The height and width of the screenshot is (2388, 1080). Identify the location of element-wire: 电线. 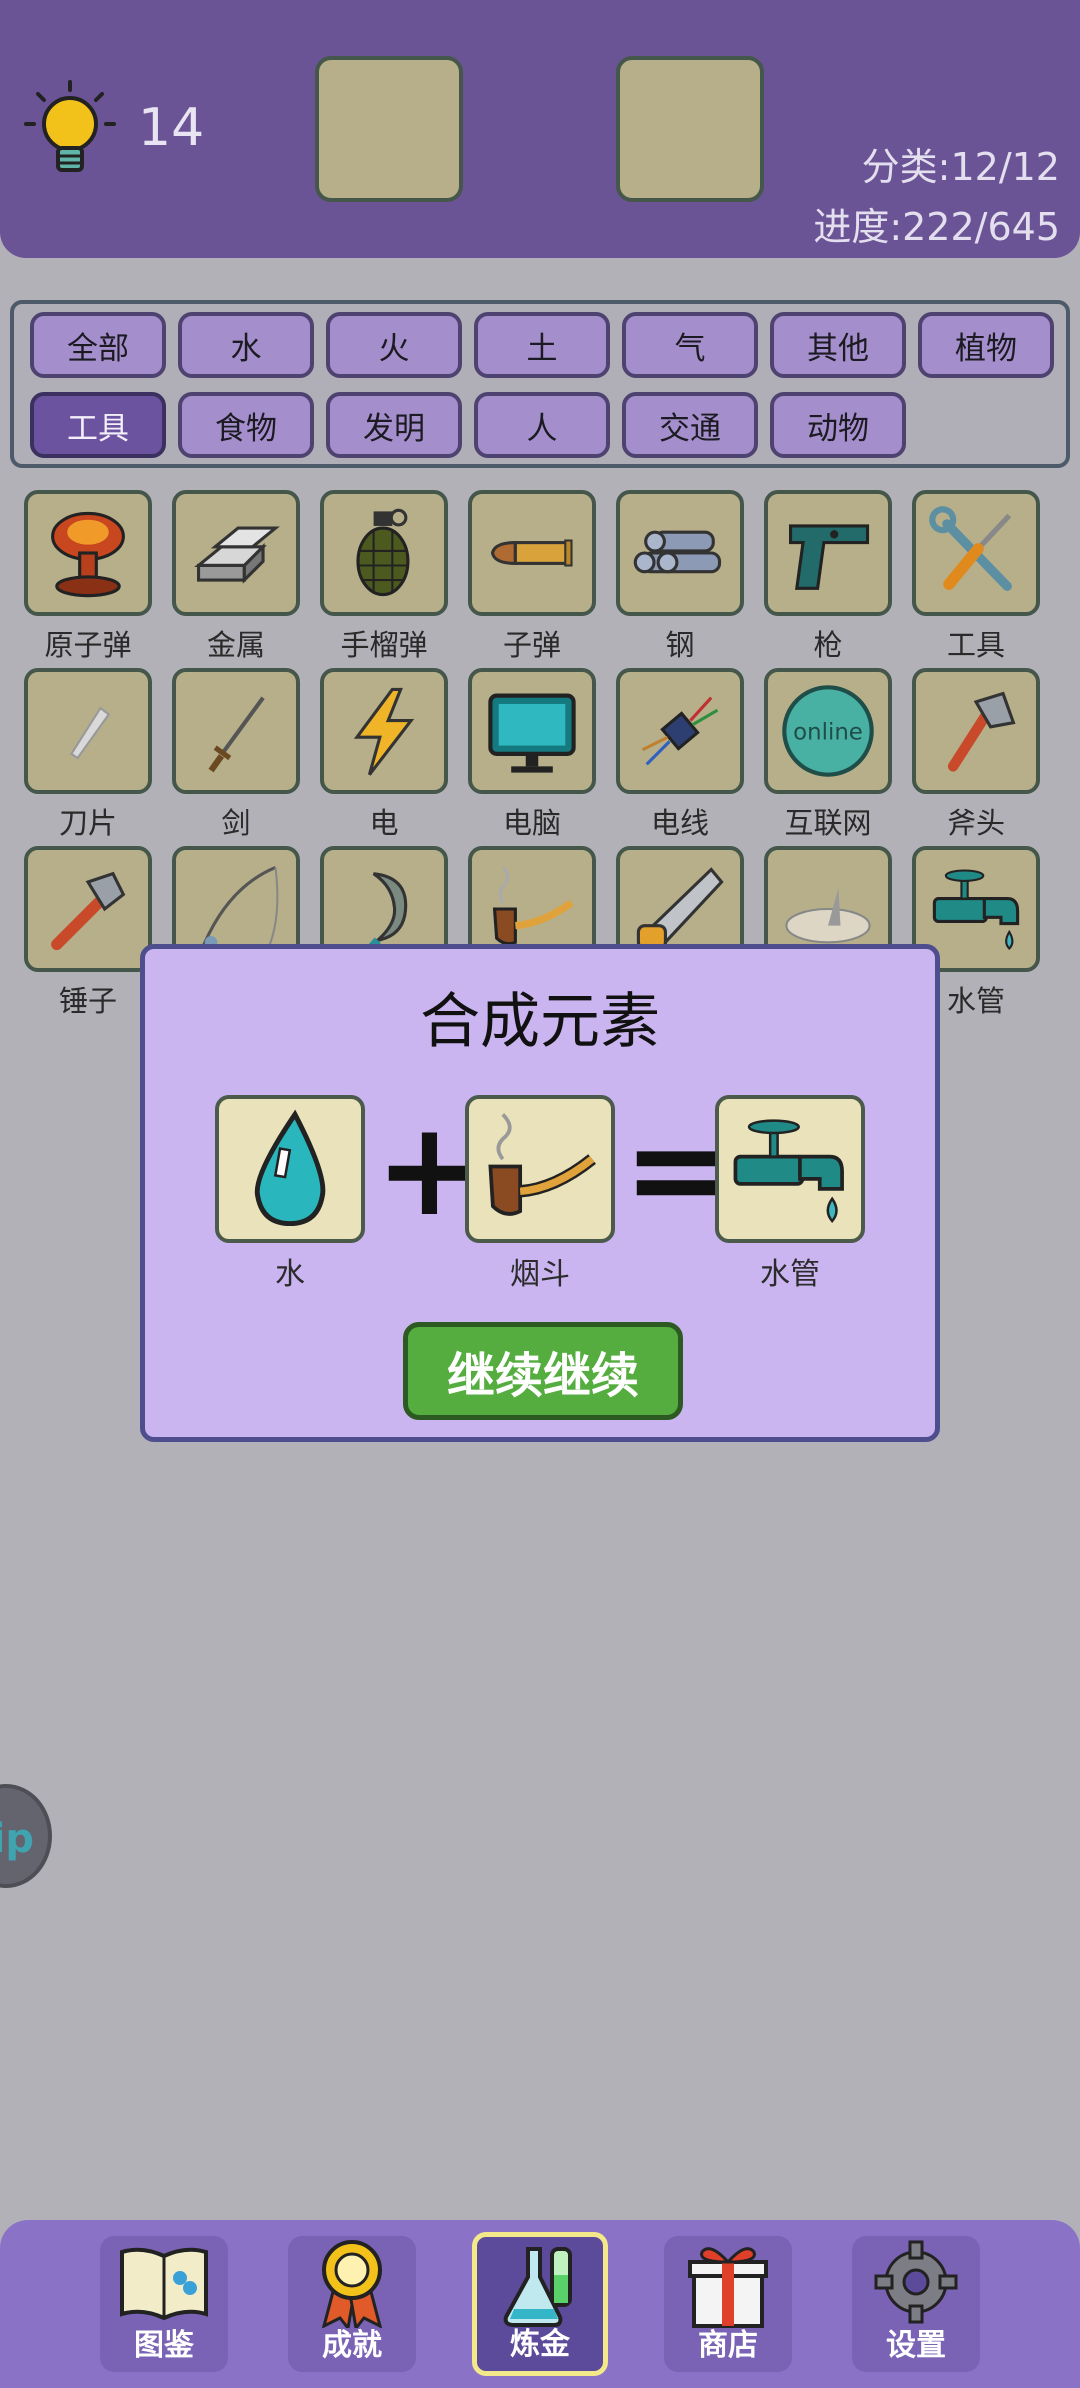
(680, 755).